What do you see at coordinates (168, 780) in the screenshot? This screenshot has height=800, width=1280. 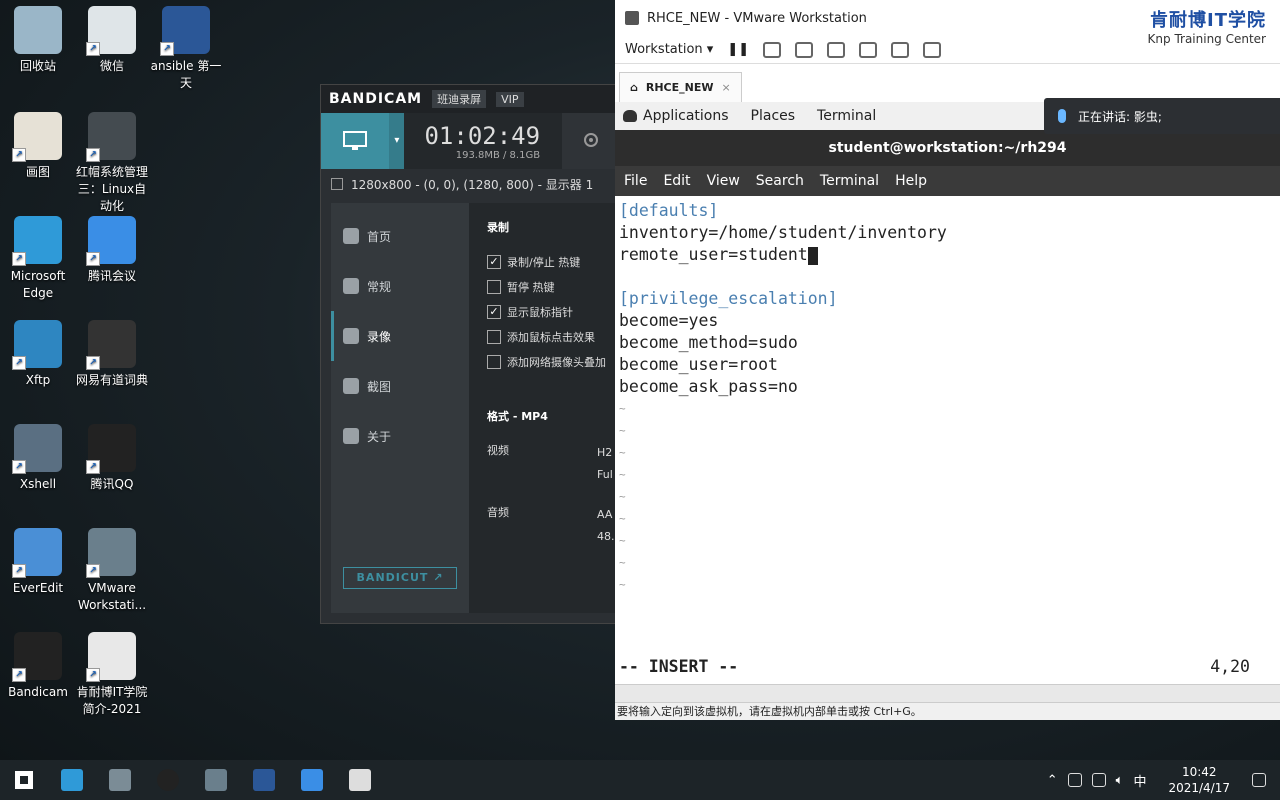 I see `bandicam-taskbar-icon` at bounding box center [168, 780].